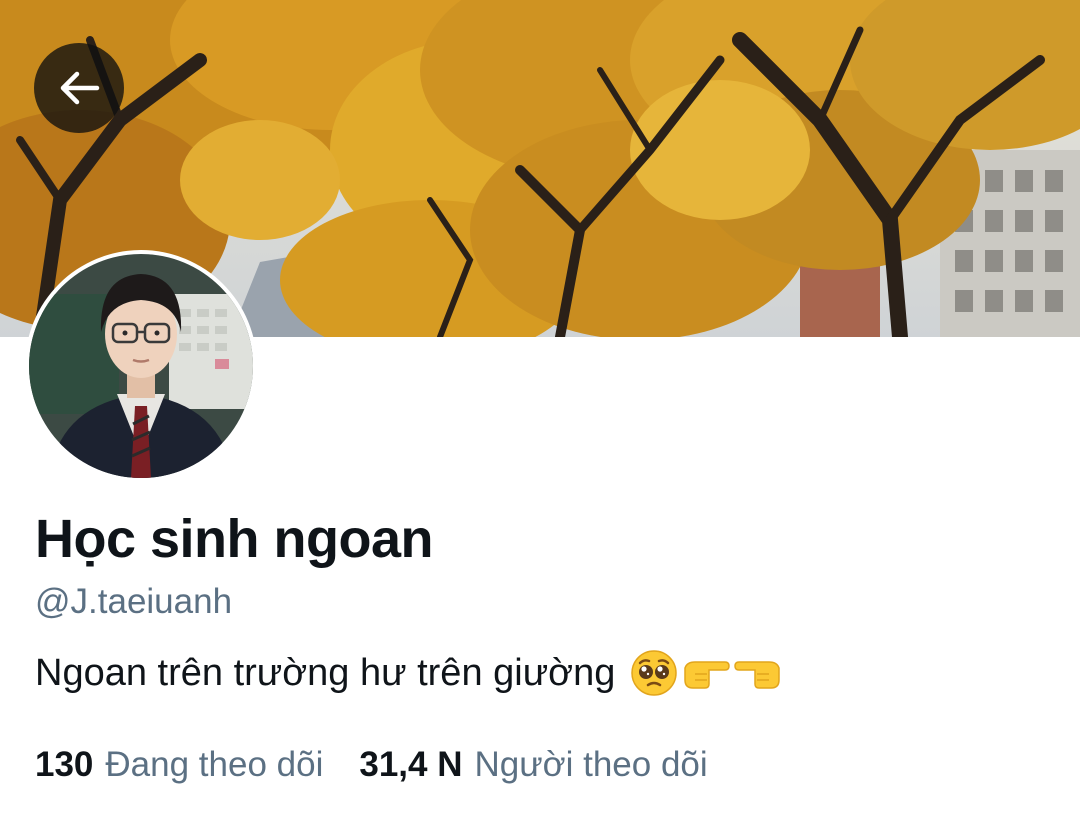 This screenshot has width=1080, height=814. I want to click on back-button, so click(79, 88).